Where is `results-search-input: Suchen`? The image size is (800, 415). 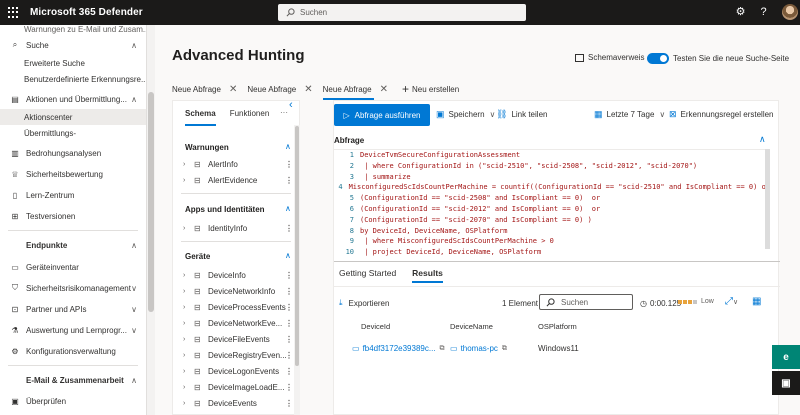
results-search-input: Suchen is located at coordinates (586, 302).